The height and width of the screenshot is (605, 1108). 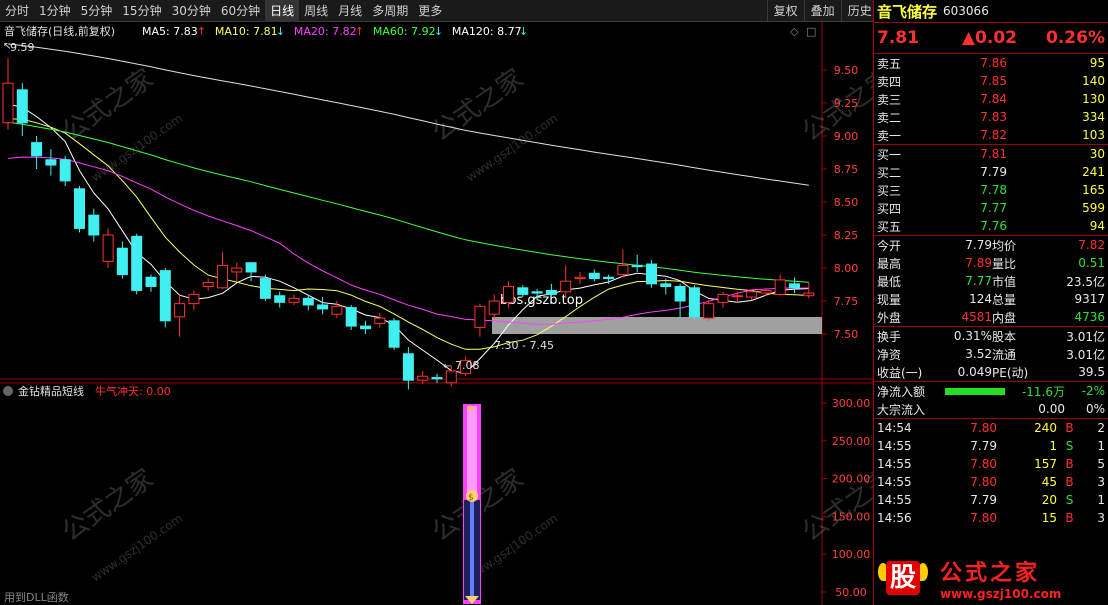 I want to click on flow-pct: 0%, so click(x=1095, y=409).